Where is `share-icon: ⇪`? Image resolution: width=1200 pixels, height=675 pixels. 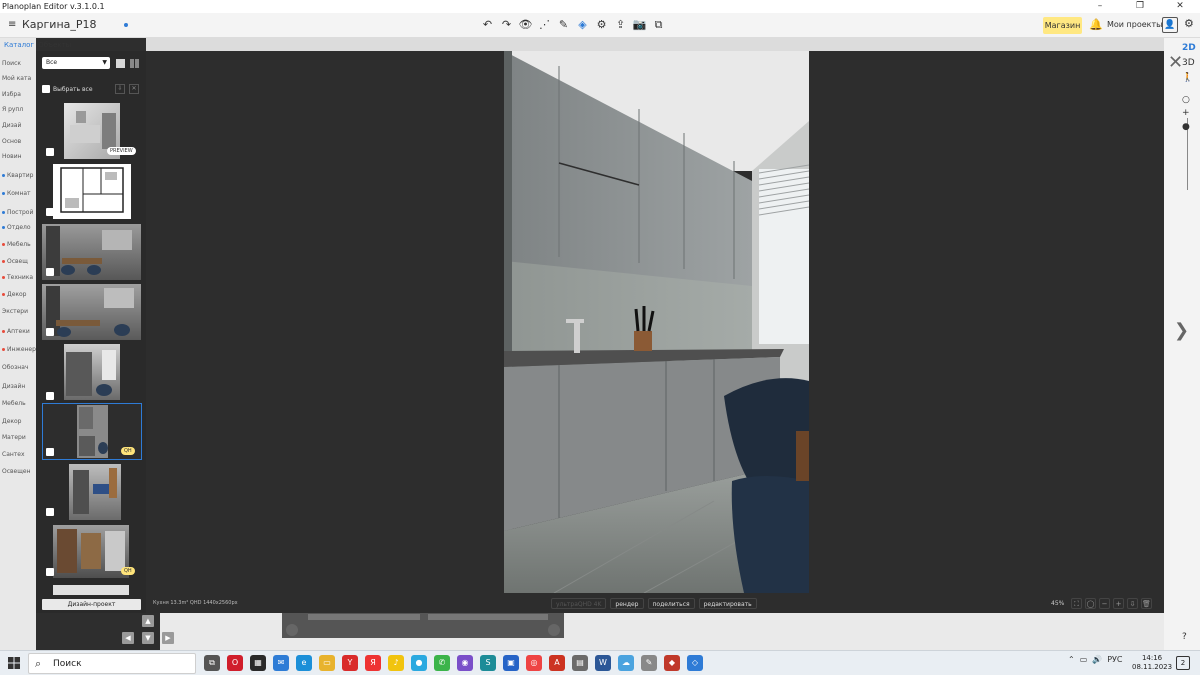 share-icon: ⇪ is located at coordinates (620, 25).